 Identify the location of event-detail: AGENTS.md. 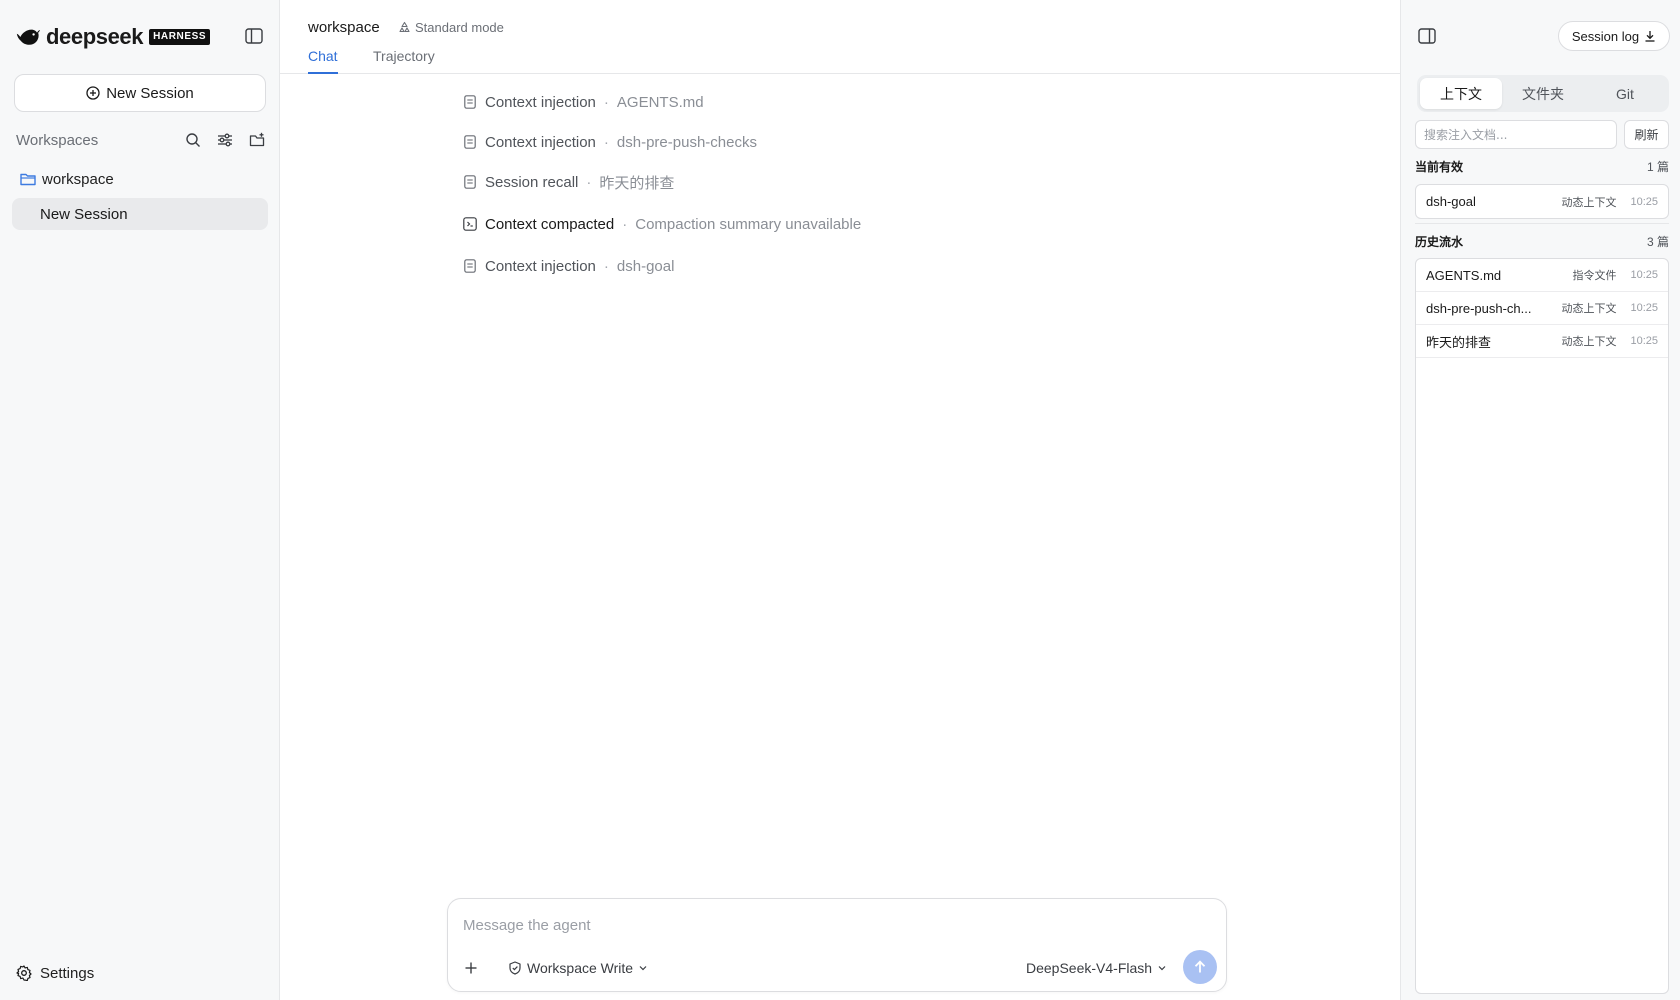
(660, 102).